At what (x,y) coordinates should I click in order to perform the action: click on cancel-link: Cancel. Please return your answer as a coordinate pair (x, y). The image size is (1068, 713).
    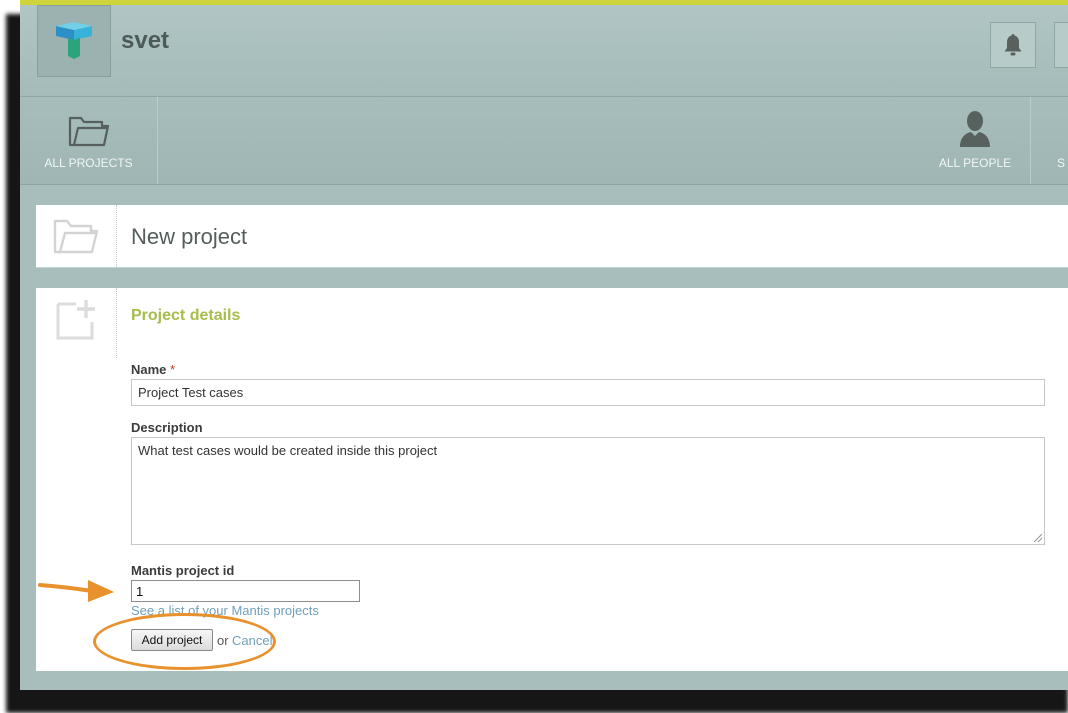
    Looking at the image, I should click on (252, 640).